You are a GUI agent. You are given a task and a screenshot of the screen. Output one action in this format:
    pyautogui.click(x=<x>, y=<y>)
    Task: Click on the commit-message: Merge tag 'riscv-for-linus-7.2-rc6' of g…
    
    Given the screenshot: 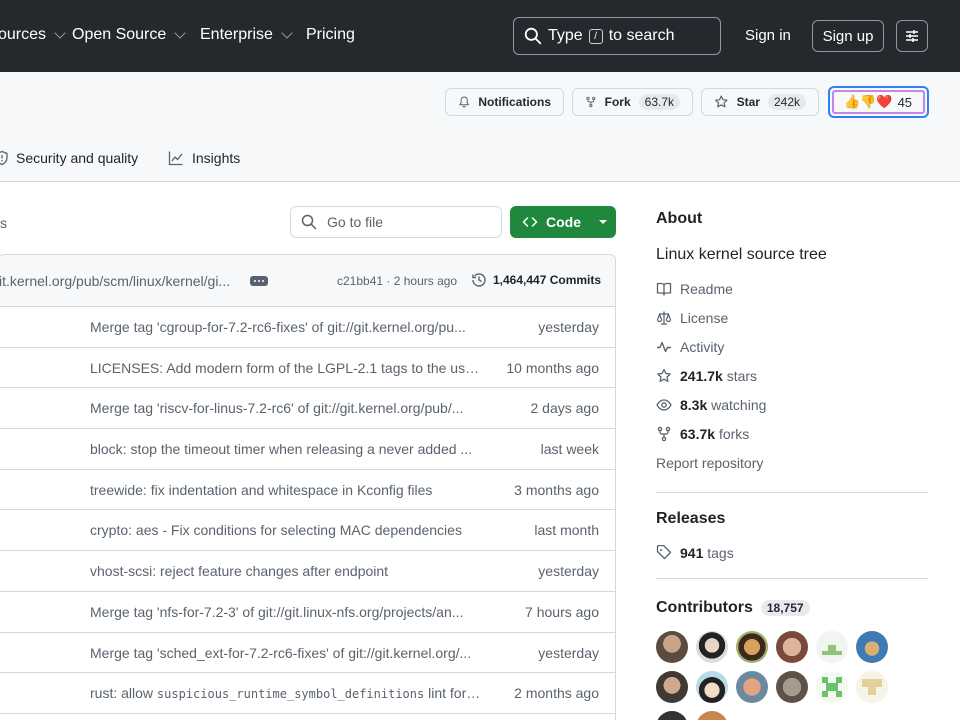 What is the action you would take?
    pyautogui.click(x=286, y=408)
    